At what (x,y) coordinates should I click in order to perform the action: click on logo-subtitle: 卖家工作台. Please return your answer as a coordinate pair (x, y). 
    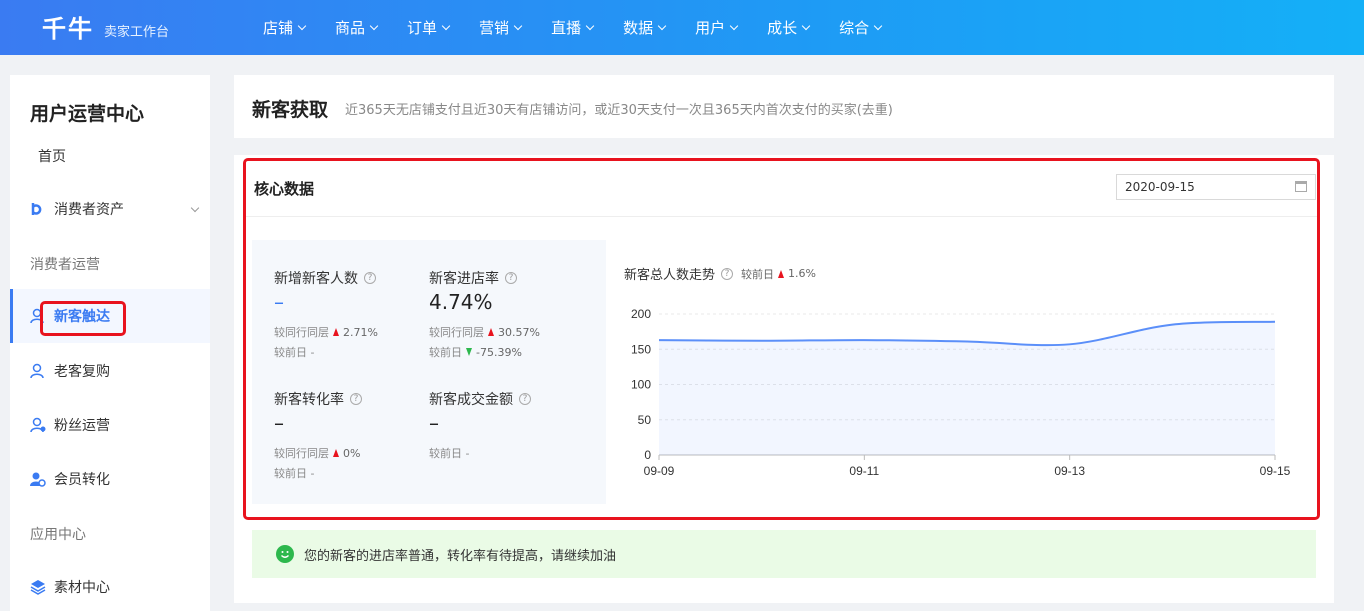
    Looking at the image, I should click on (137, 32).